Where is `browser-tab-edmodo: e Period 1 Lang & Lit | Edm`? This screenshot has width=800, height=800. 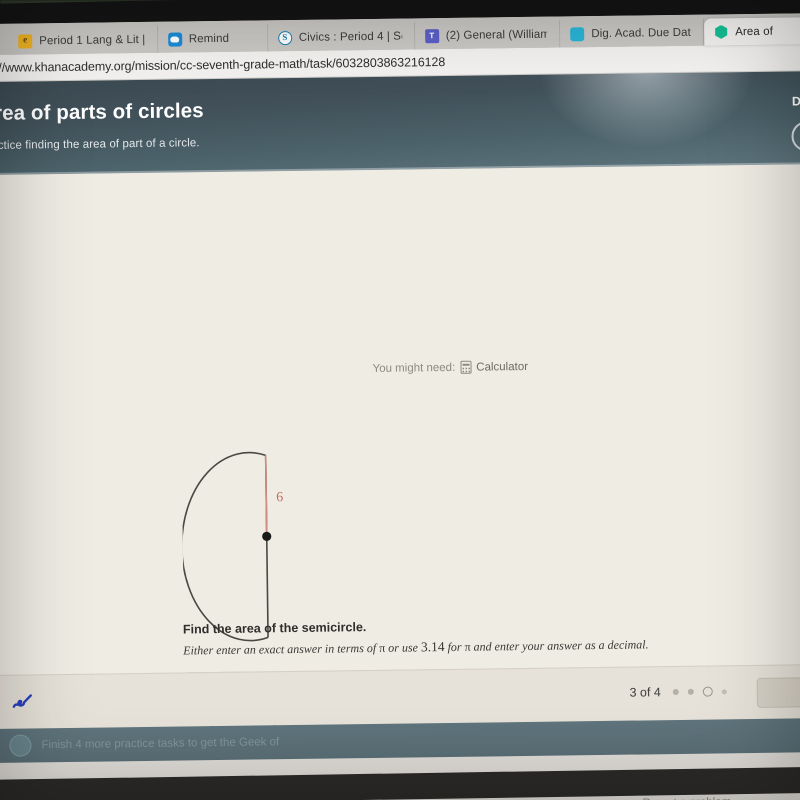
browser-tab-edmodo: e Period 1 Lang & Lit | Edm is located at coordinates (83, 40).